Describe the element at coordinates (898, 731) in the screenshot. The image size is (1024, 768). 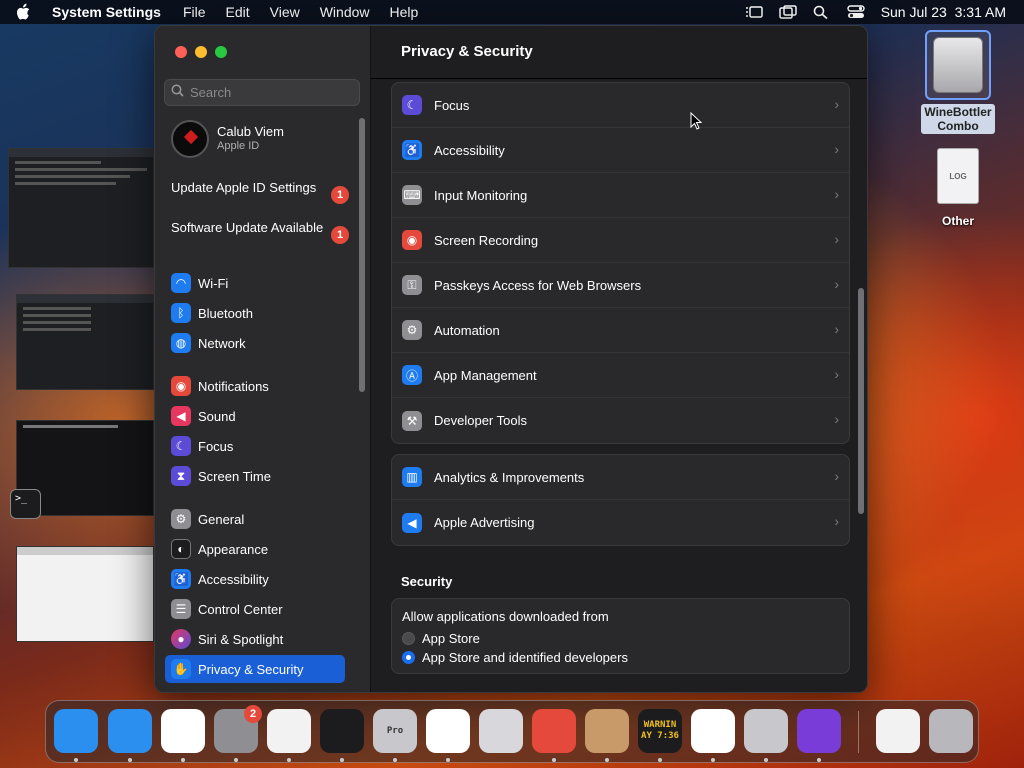
I see `downloads-icon` at that location.